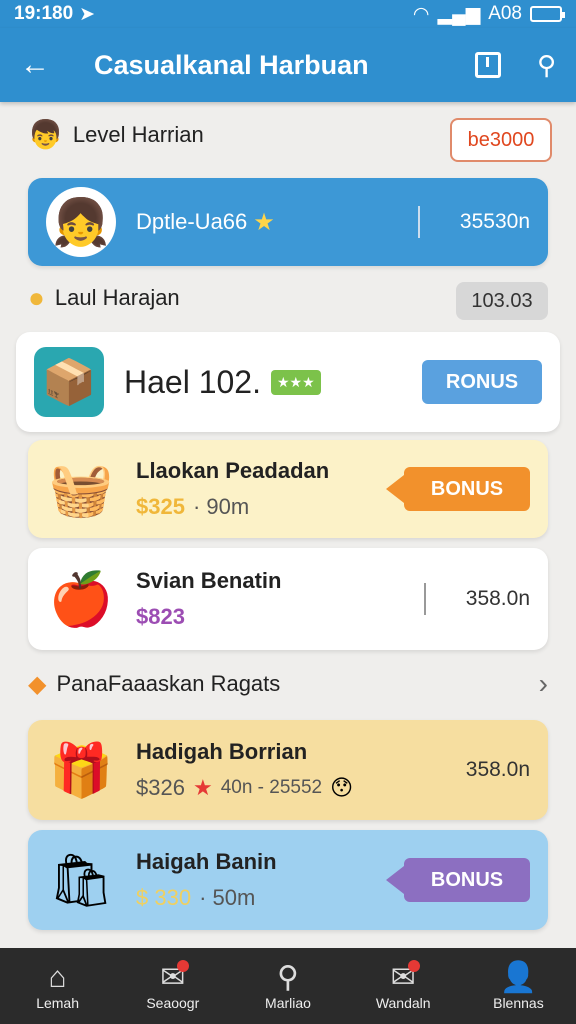 The image size is (576, 1024). Describe the element at coordinates (288, 684) in the screenshot. I see `section-panafaaaskan: ◆ PanaFaaaskan Ragats ›` at that location.